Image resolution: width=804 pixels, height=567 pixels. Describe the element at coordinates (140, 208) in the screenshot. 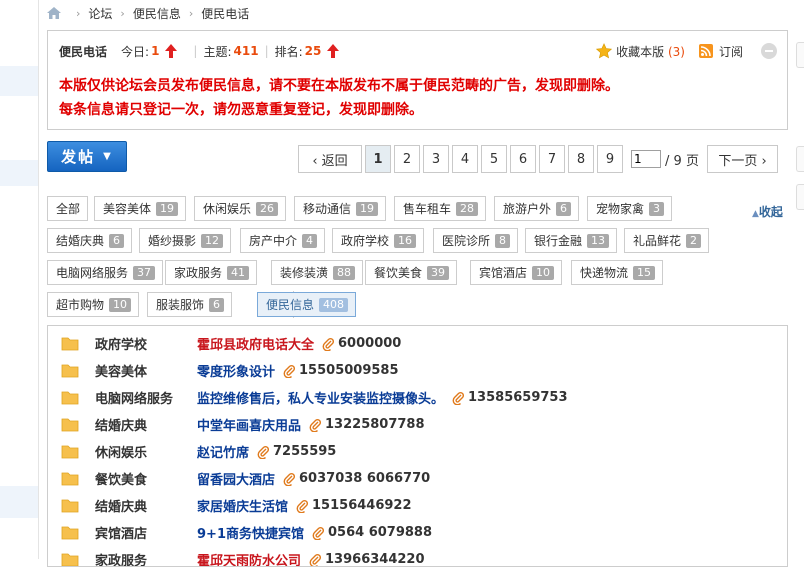

I see `tag-item: 美容美体 19` at that location.